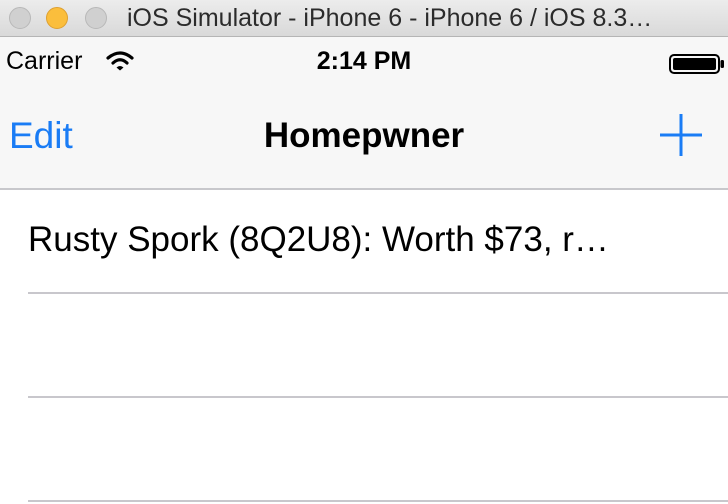  I want to click on status-time: 2:14 PM, so click(364, 61).